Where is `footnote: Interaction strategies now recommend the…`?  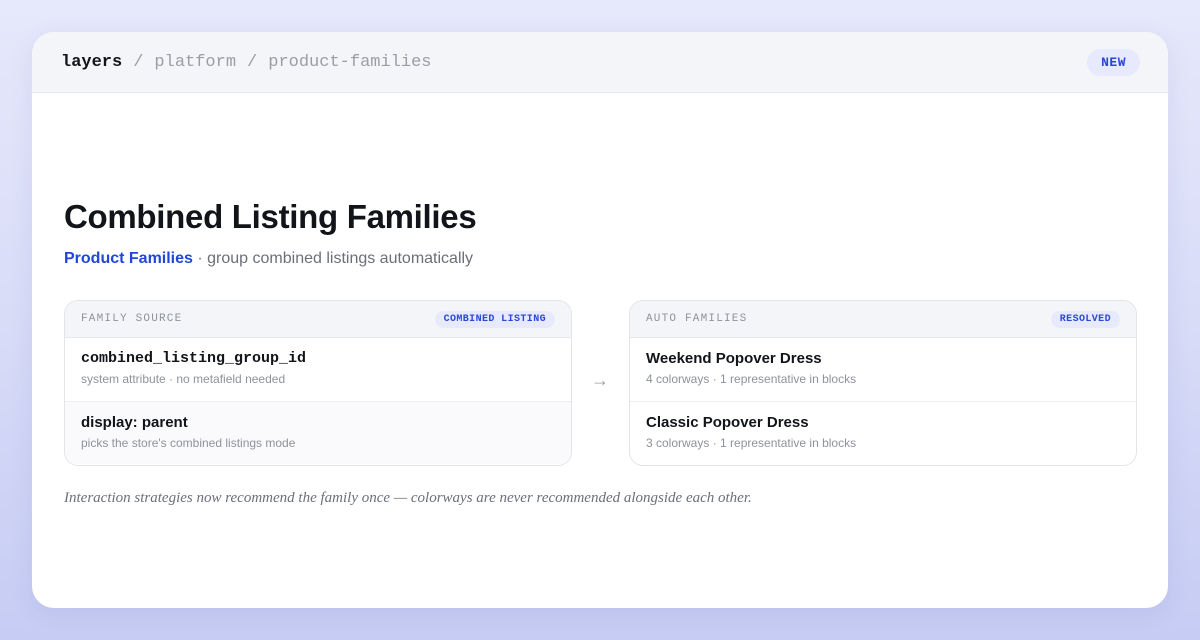
footnote: Interaction strategies now recommend the… is located at coordinates (408, 498).